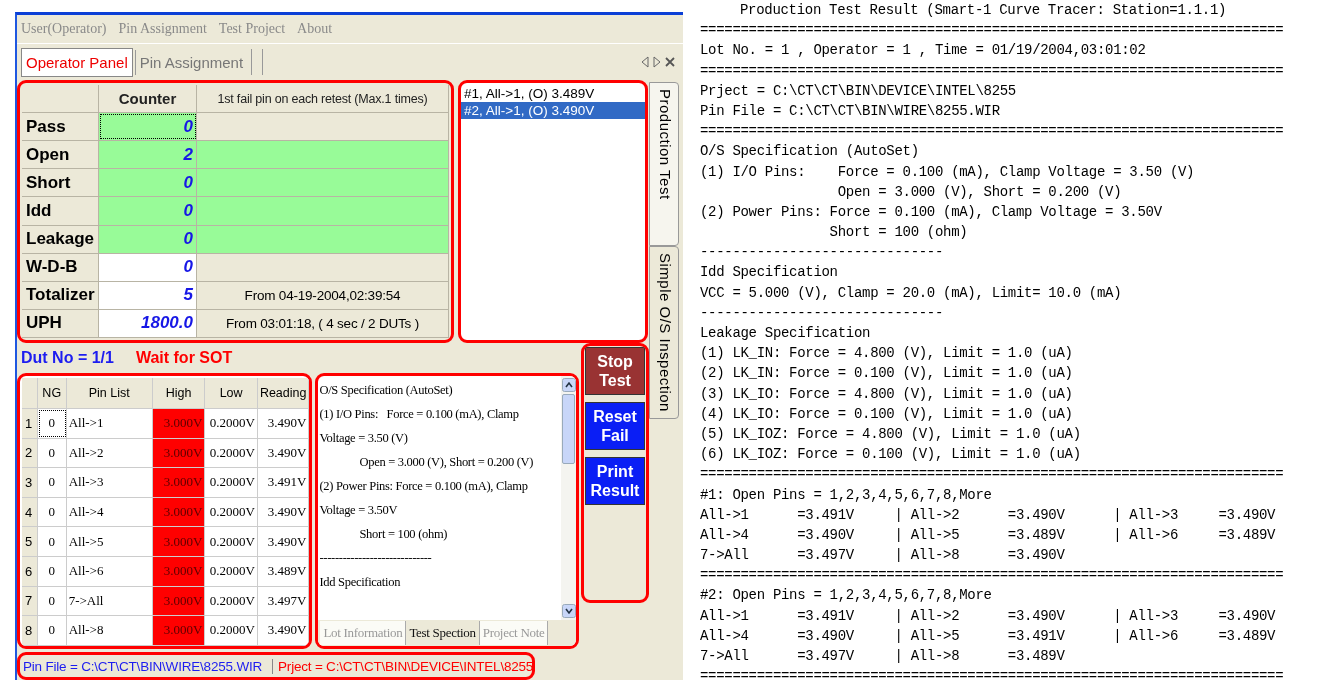  I want to click on row-number: 4, so click(30, 512).